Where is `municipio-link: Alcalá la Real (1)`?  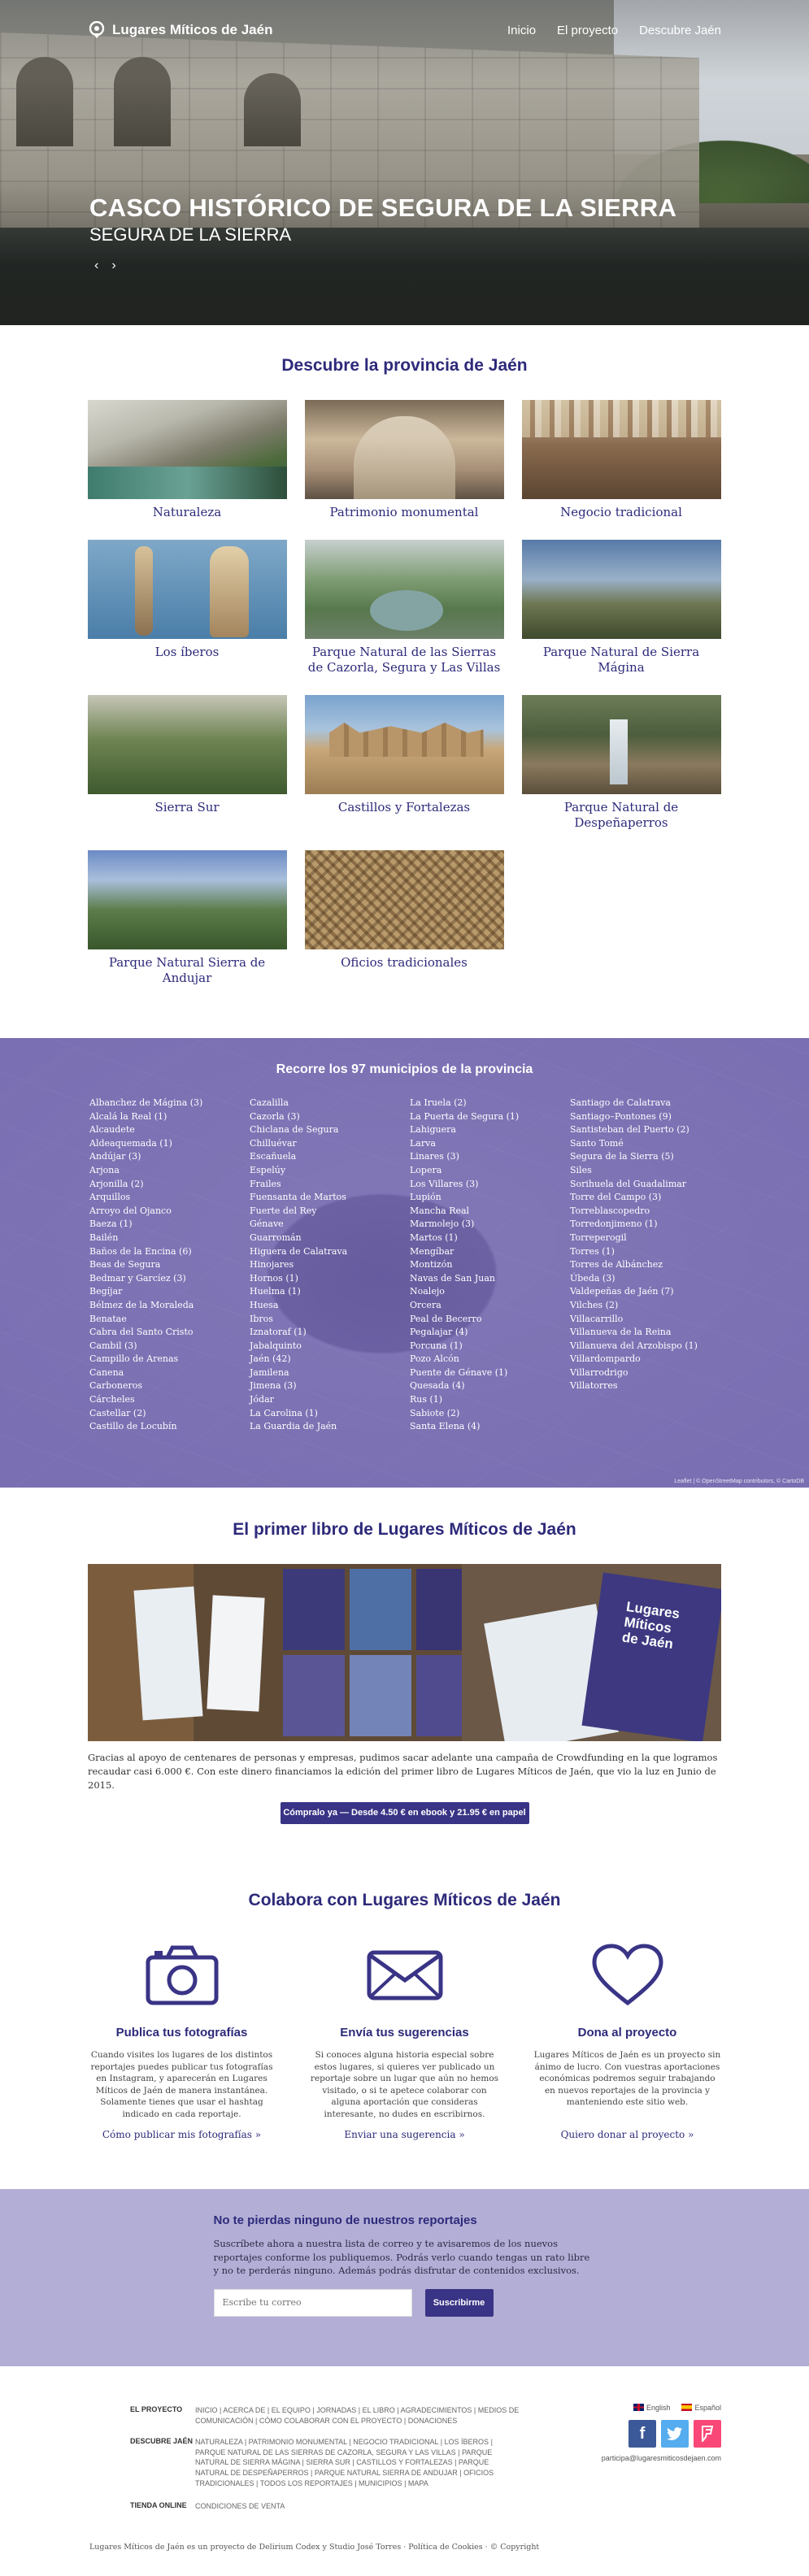 municipio-link: Alcalá la Real (1) is located at coordinates (169, 1117).